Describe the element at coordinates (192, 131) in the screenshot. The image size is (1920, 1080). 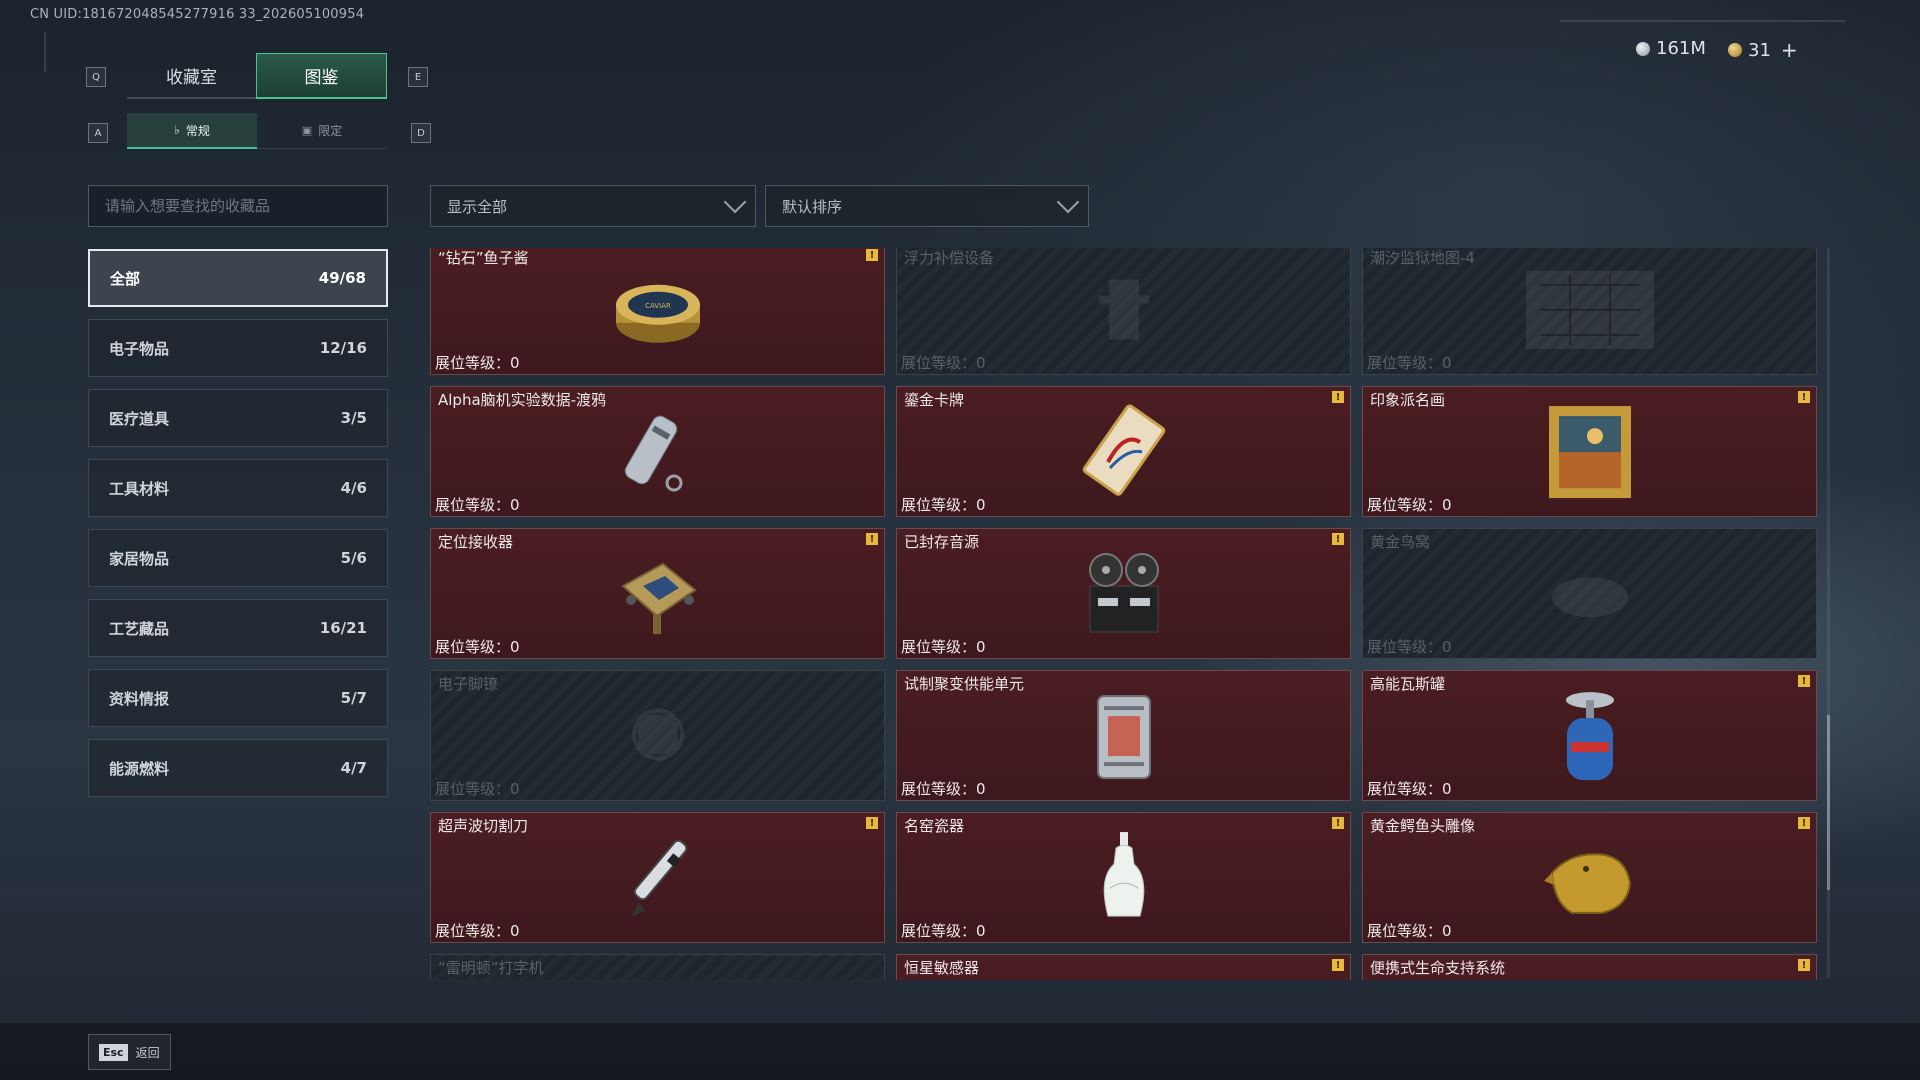
I see `subtab-regular: ♭ 常规` at that location.